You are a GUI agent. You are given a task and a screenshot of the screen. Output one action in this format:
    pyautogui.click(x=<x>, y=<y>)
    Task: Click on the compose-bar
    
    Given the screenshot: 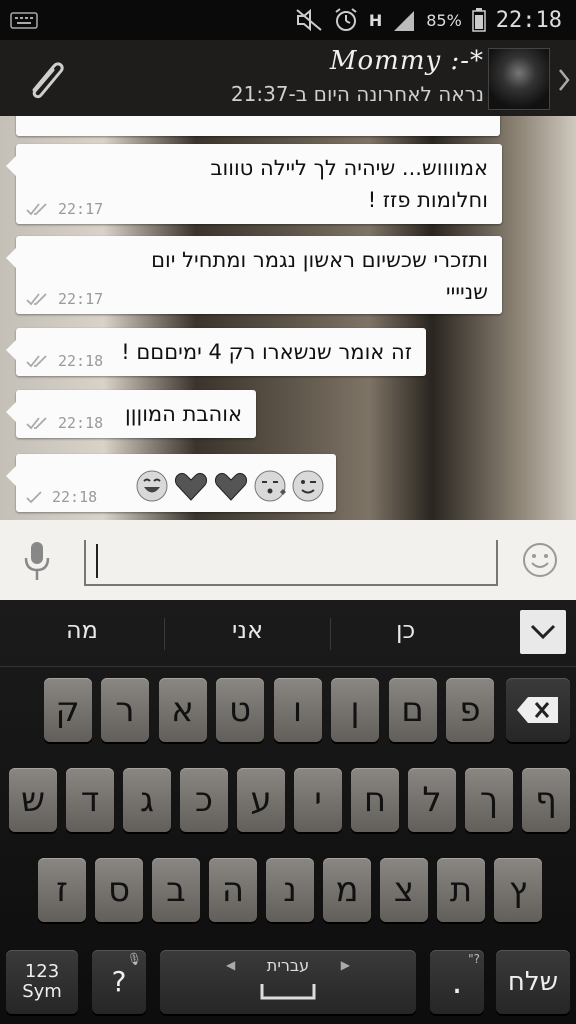 What is the action you would take?
    pyautogui.click(x=288, y=560)
    